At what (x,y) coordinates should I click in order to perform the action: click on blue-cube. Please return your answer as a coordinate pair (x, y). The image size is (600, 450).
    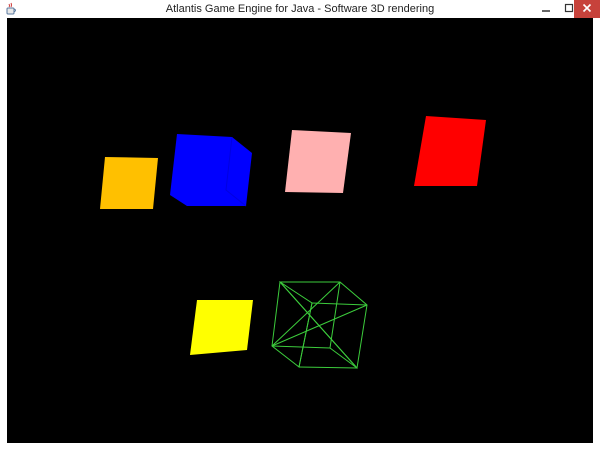
    Looking at the image, I should click on (211, 170).